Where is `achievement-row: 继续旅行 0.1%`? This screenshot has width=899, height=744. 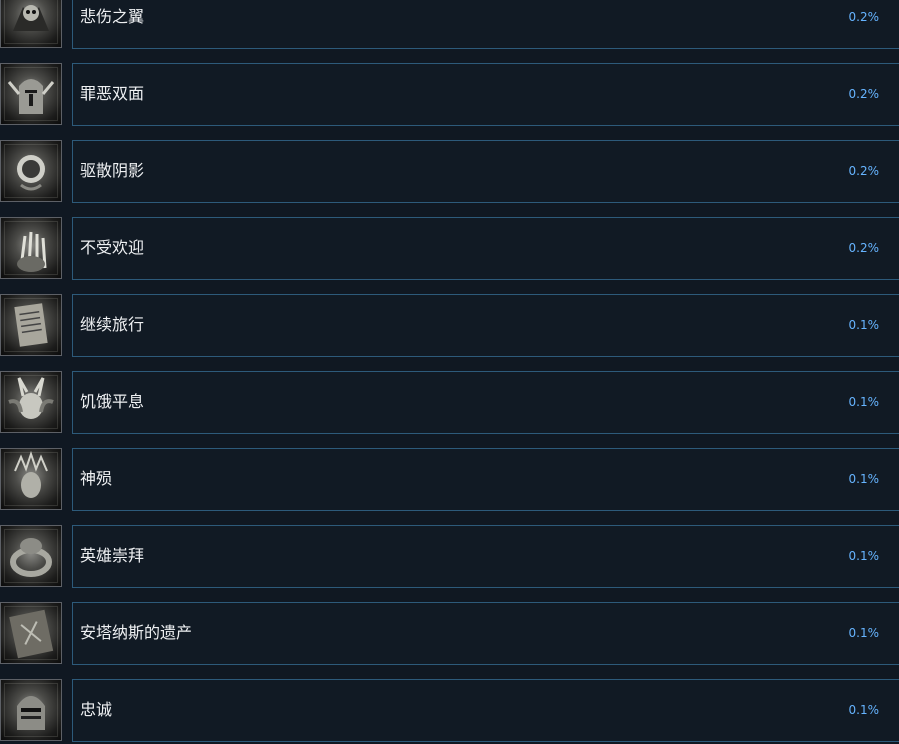
achievement-row: 继续旅行 0.1% is located at coordinates (449, 325).